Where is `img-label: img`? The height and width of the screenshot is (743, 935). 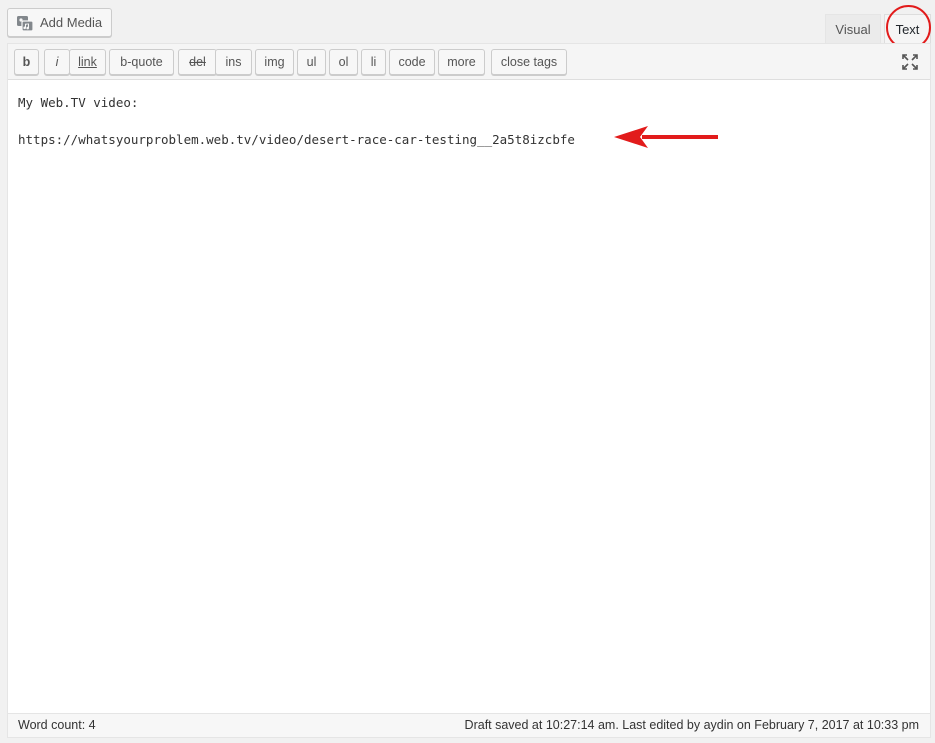
img-label: img is located at coordinates (274, 62).